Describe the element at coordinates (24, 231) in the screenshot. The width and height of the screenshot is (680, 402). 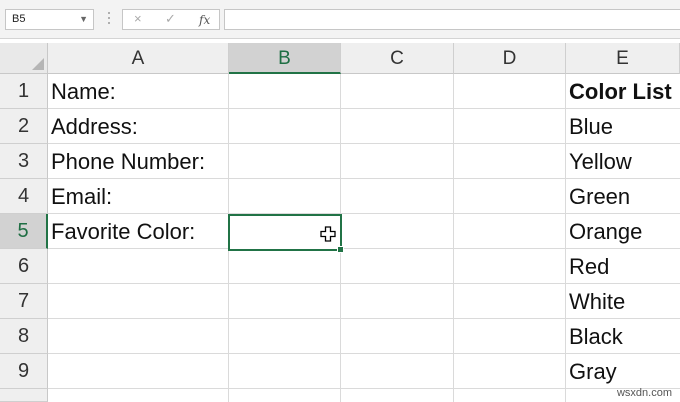
I see `row-header-5: 5` at that location.